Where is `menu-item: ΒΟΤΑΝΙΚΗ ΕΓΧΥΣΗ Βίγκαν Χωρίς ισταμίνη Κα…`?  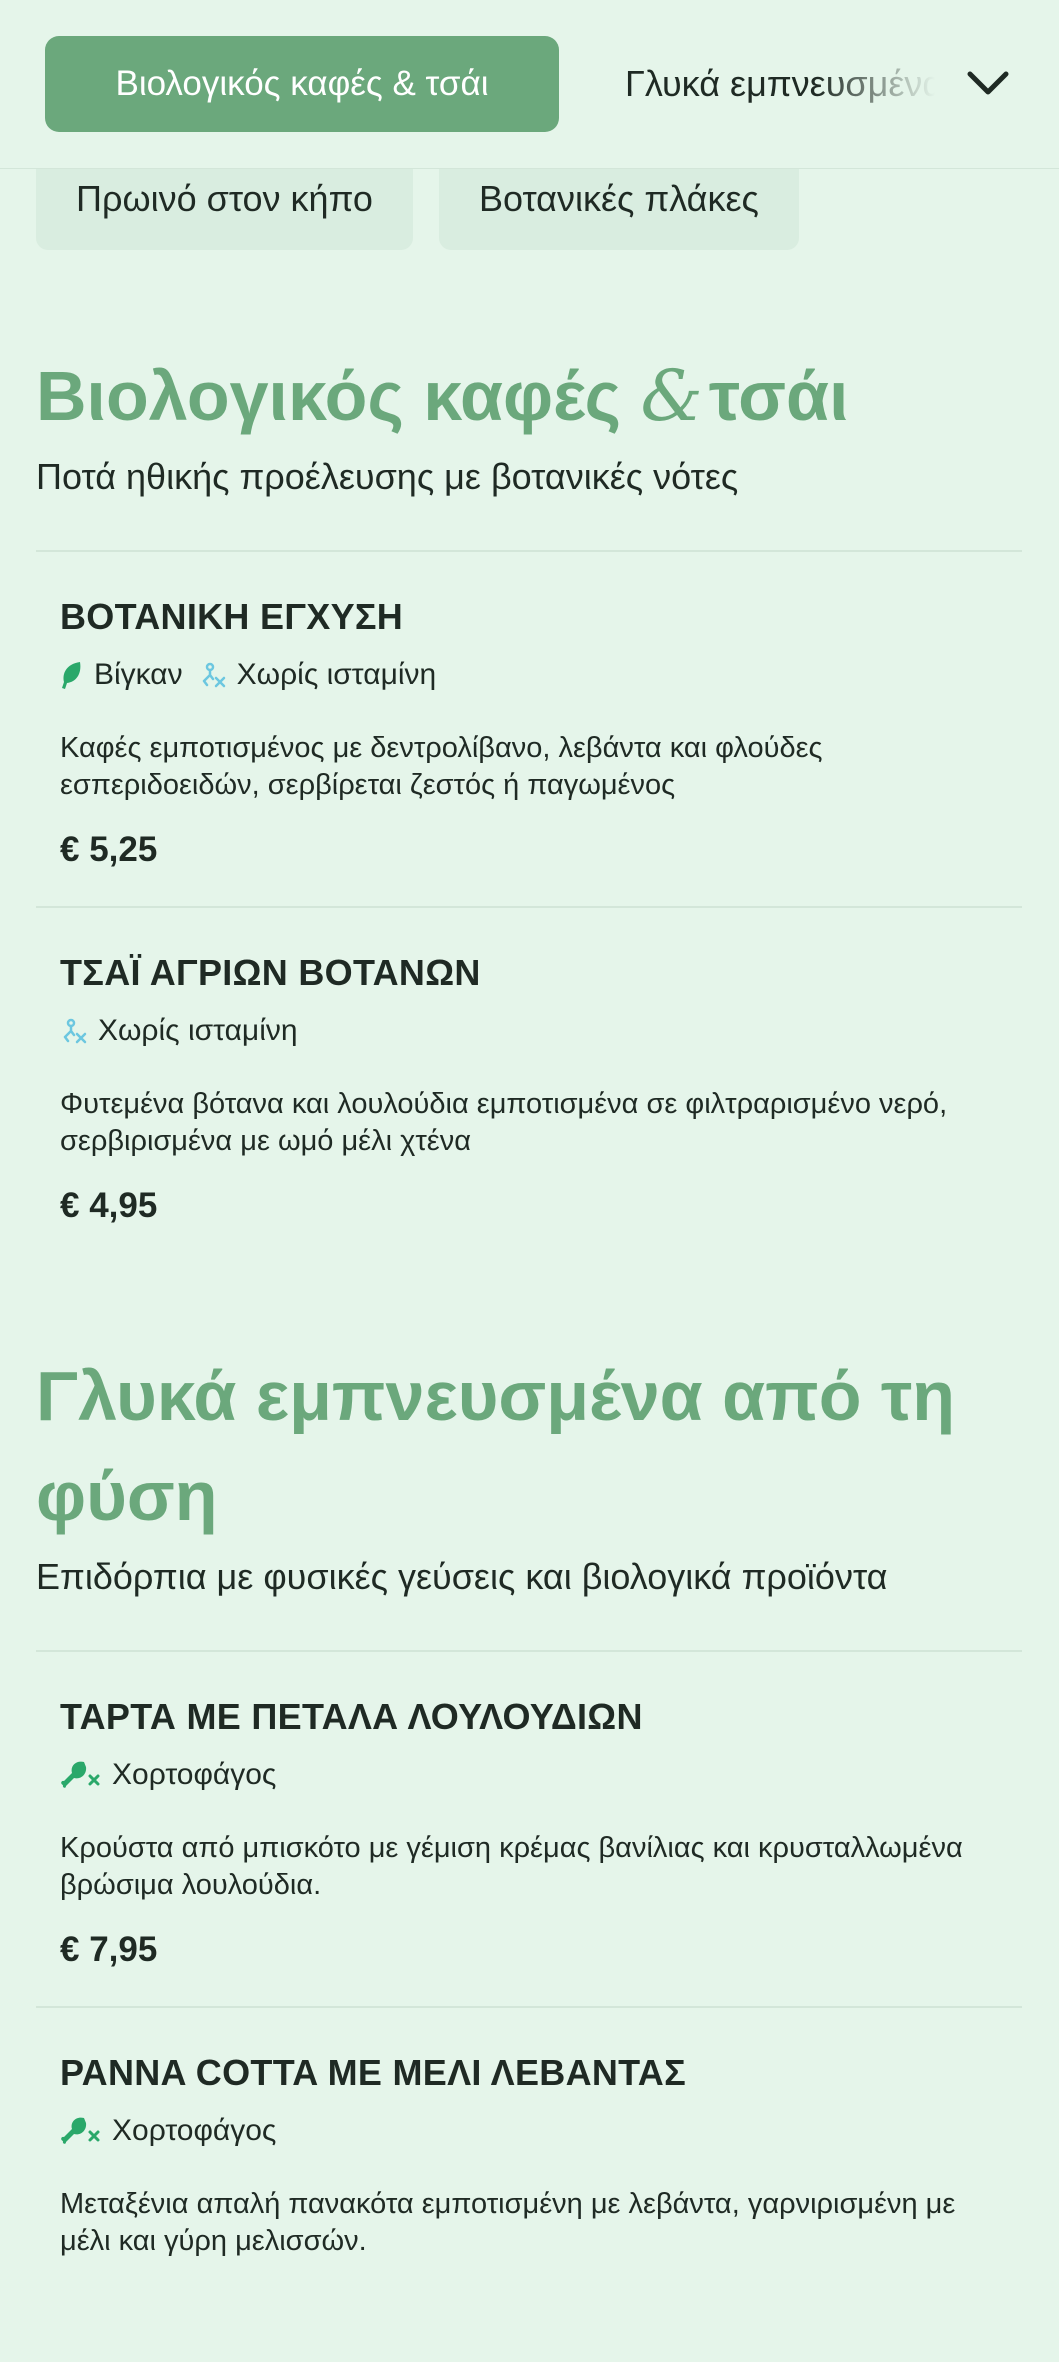
menu-item: ΒΟΤΑΝΙΚΗ ΕΓΧΥΣΗ Βίγκαν Χωρίς ισταμίνη Κα… is located at coordinates (529, 729).